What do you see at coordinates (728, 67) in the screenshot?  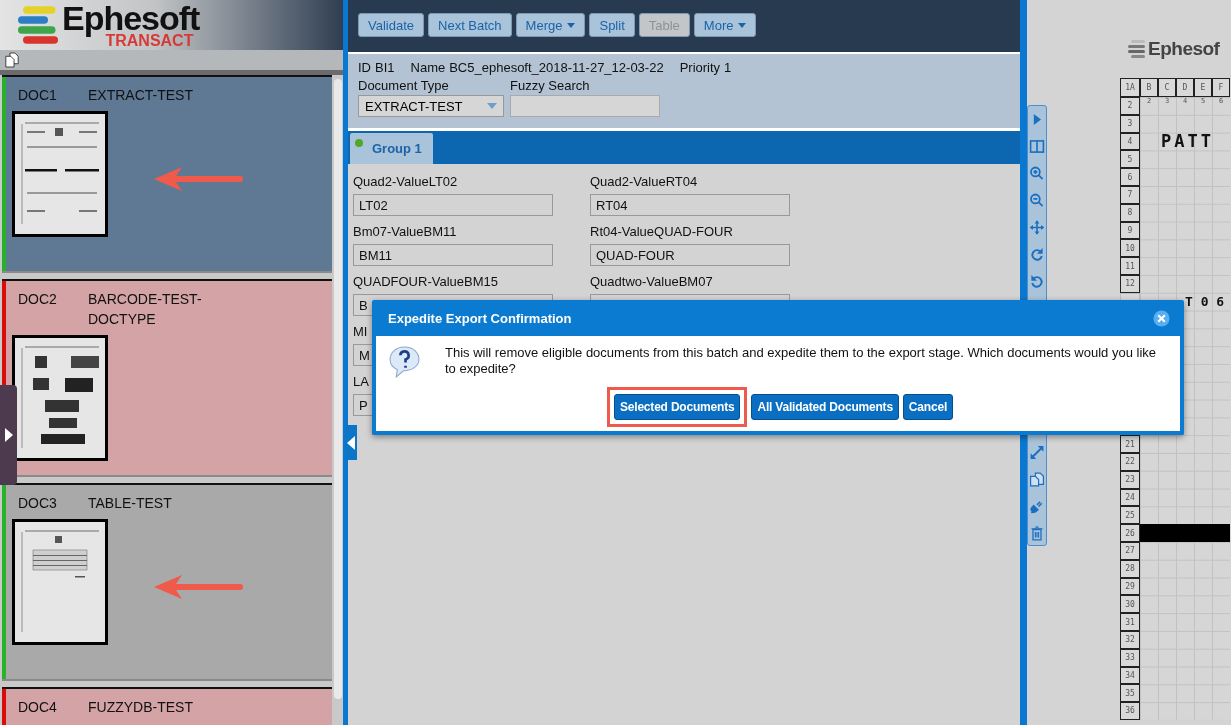 I see `info-value: 1` at bounding box center [728, 67].